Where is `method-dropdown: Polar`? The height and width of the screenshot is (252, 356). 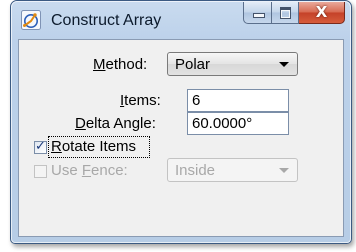
method-dropdown: Polar is located at coordinates (232, 64).